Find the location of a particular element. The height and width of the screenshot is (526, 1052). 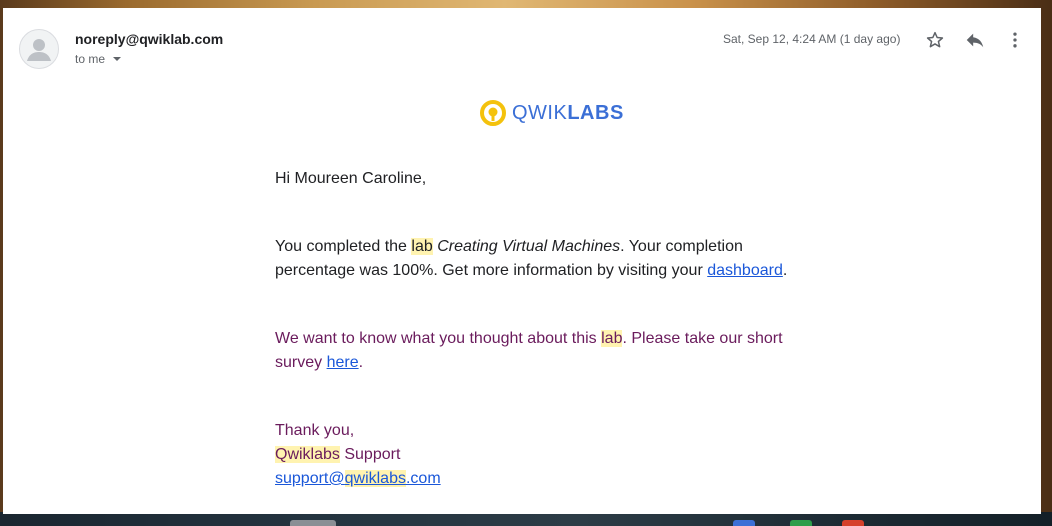

reply-button is located at coordinates (975, 40).